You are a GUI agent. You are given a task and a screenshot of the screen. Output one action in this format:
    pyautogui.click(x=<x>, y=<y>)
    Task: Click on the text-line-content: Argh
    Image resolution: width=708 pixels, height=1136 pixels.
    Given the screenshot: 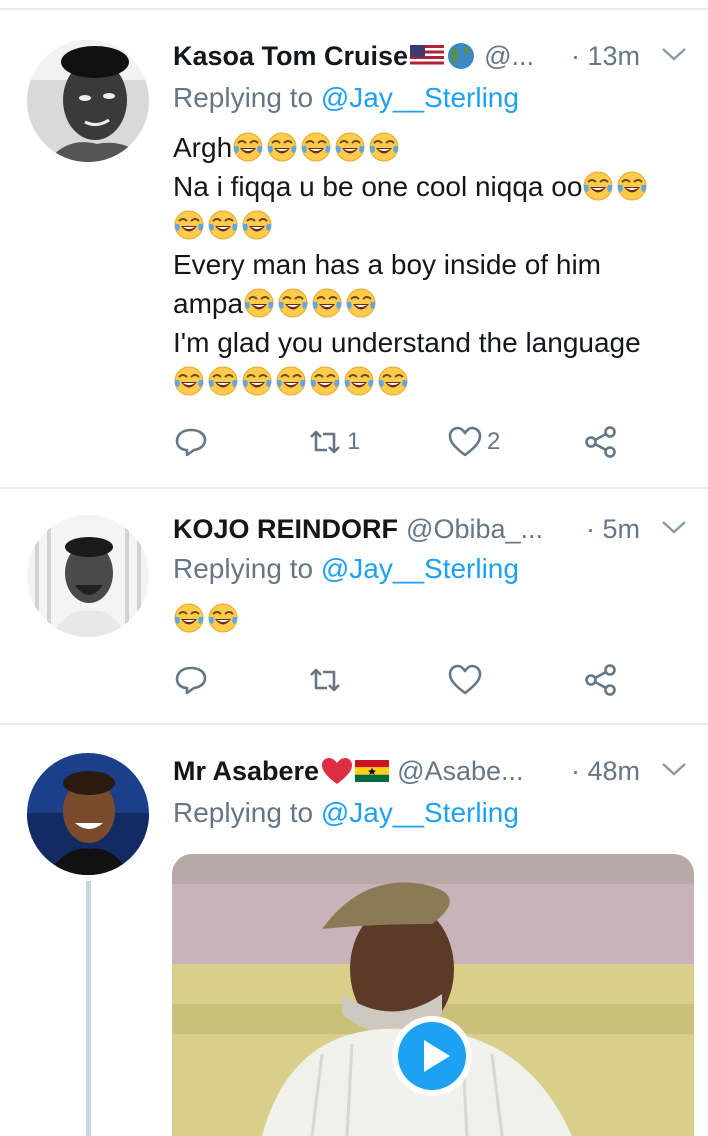 What is the action you would take?
    pyautogui.click(x=203, y=147)
    